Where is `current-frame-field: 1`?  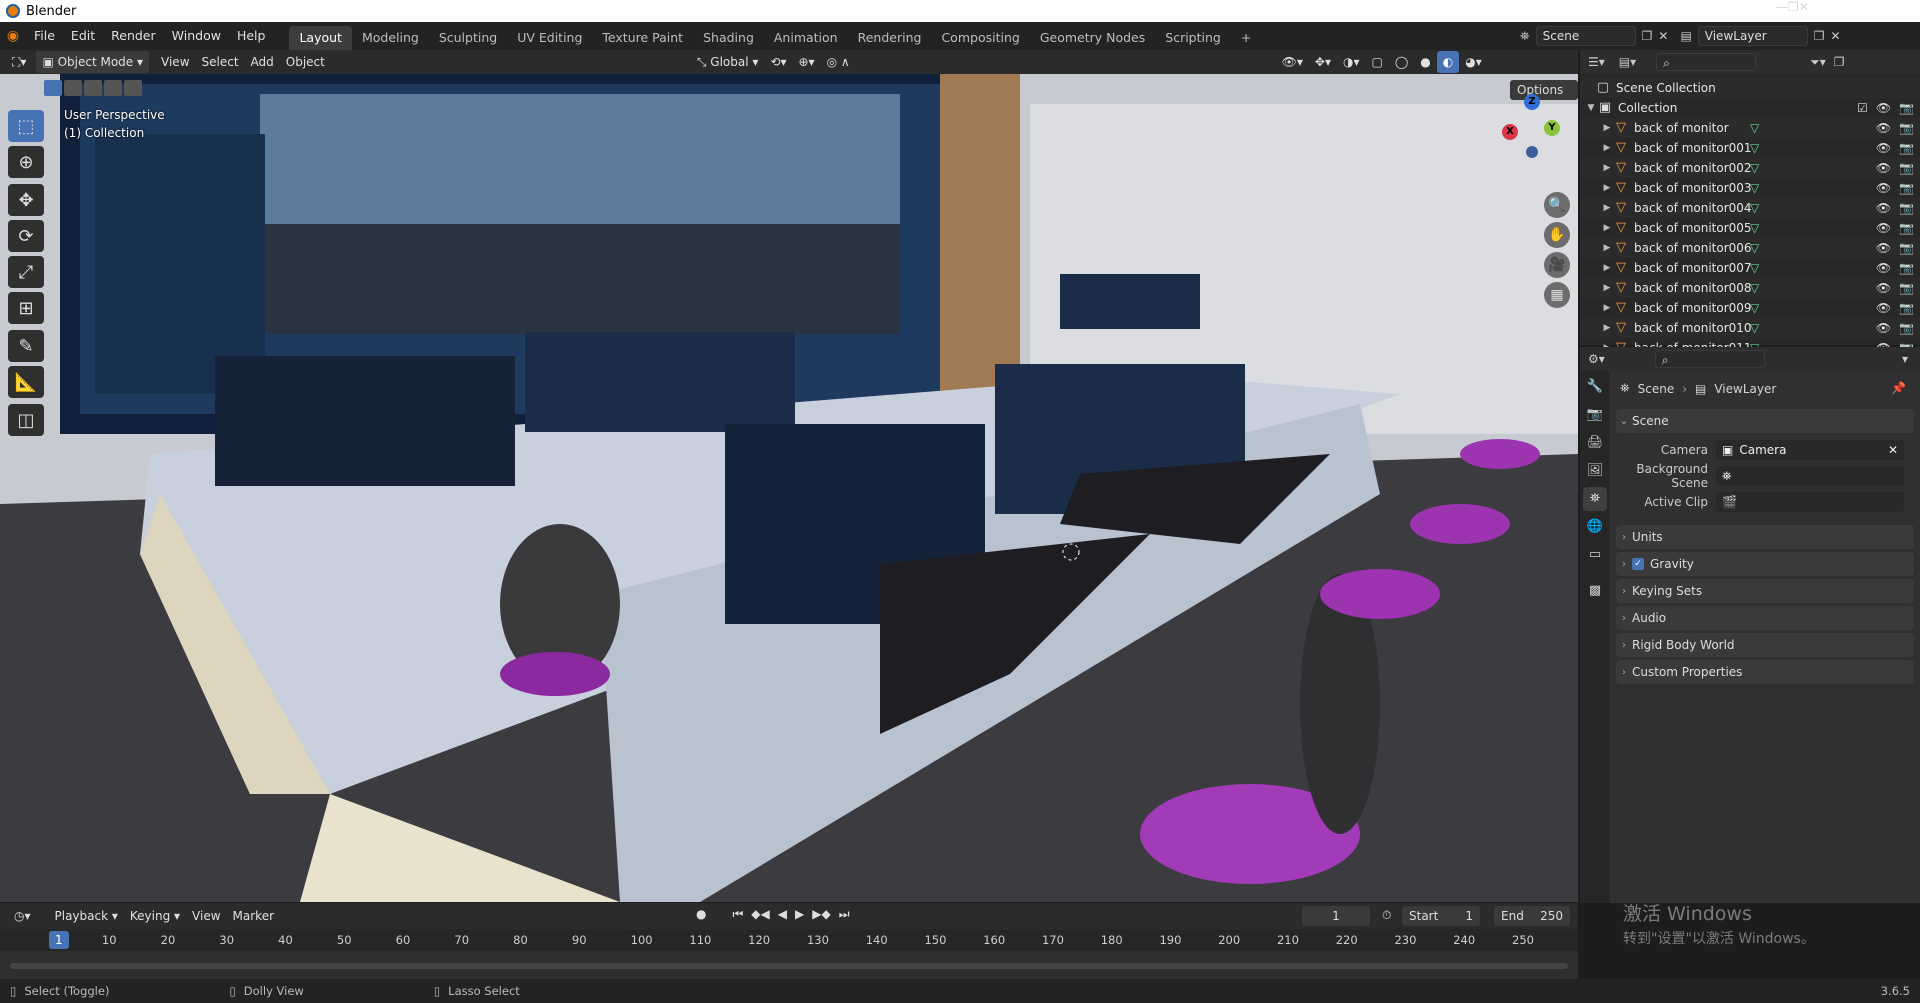 current-frame-field: 1 is located at coordinates (1336, 916).